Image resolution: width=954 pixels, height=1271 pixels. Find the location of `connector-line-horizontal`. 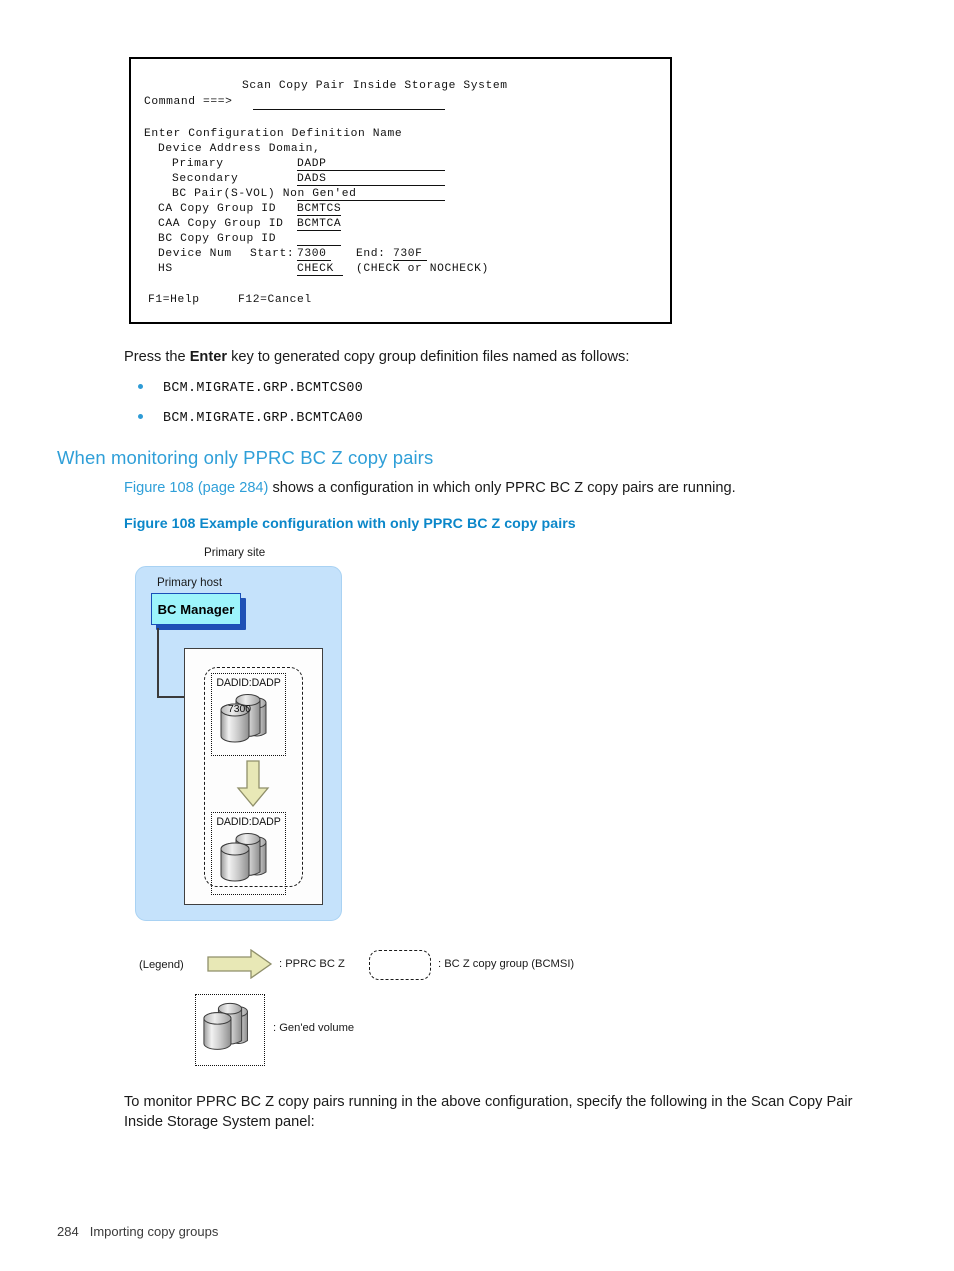

connector-line-horizontal is located at coordinates (171, 697).